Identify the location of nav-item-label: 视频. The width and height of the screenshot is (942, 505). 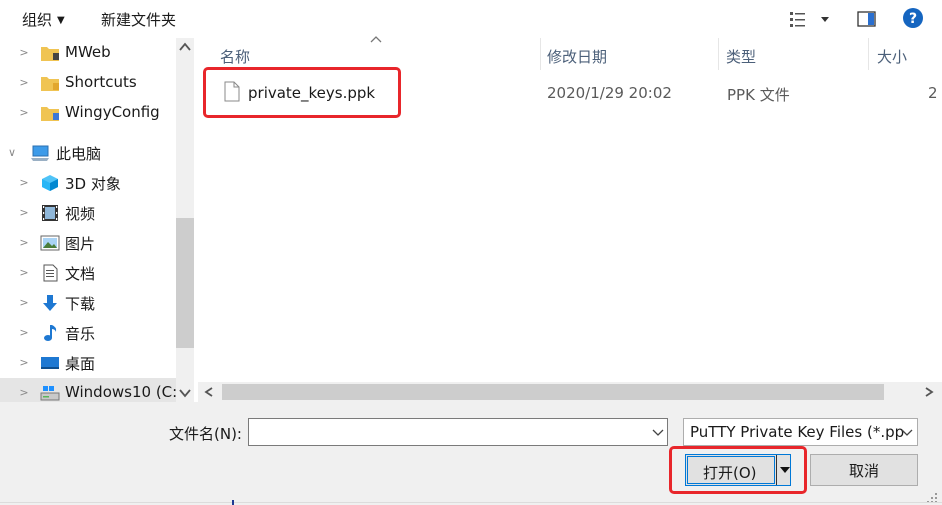
(80, 214).